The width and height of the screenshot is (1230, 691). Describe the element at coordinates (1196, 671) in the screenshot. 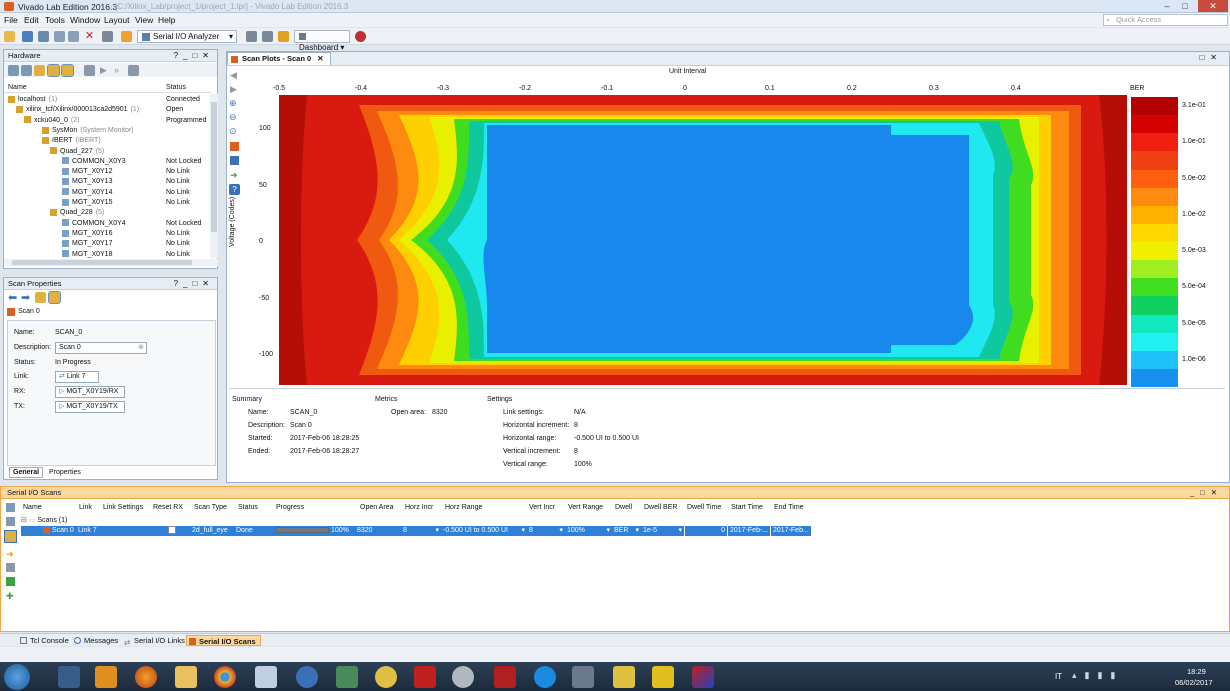

I see `clock-time: 18:29` at that location.